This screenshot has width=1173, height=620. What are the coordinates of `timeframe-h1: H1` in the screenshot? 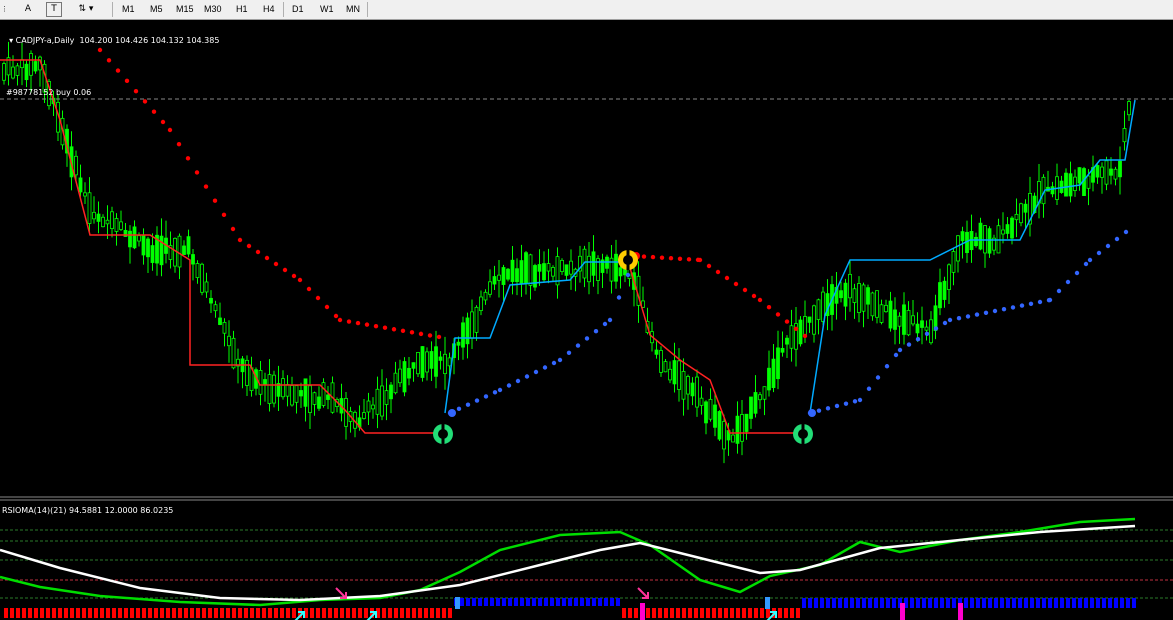 It's located at (242, 9).